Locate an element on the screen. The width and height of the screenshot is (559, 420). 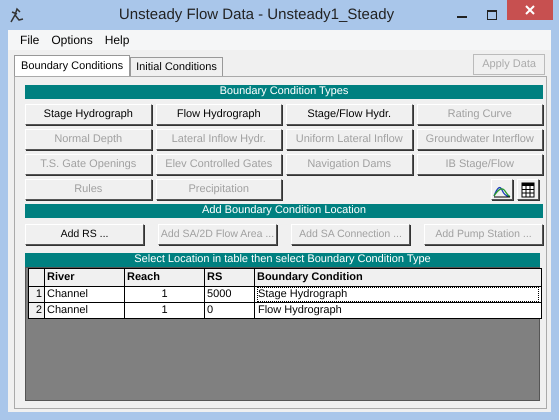
close-icon is located at coordinates (530, 10).